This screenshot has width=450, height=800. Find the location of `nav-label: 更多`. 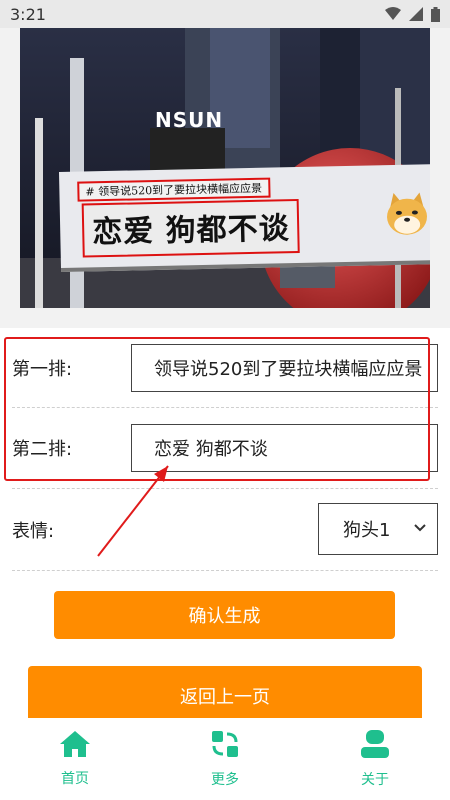

nav-label: 更多 is located at coordinates (225, 780).